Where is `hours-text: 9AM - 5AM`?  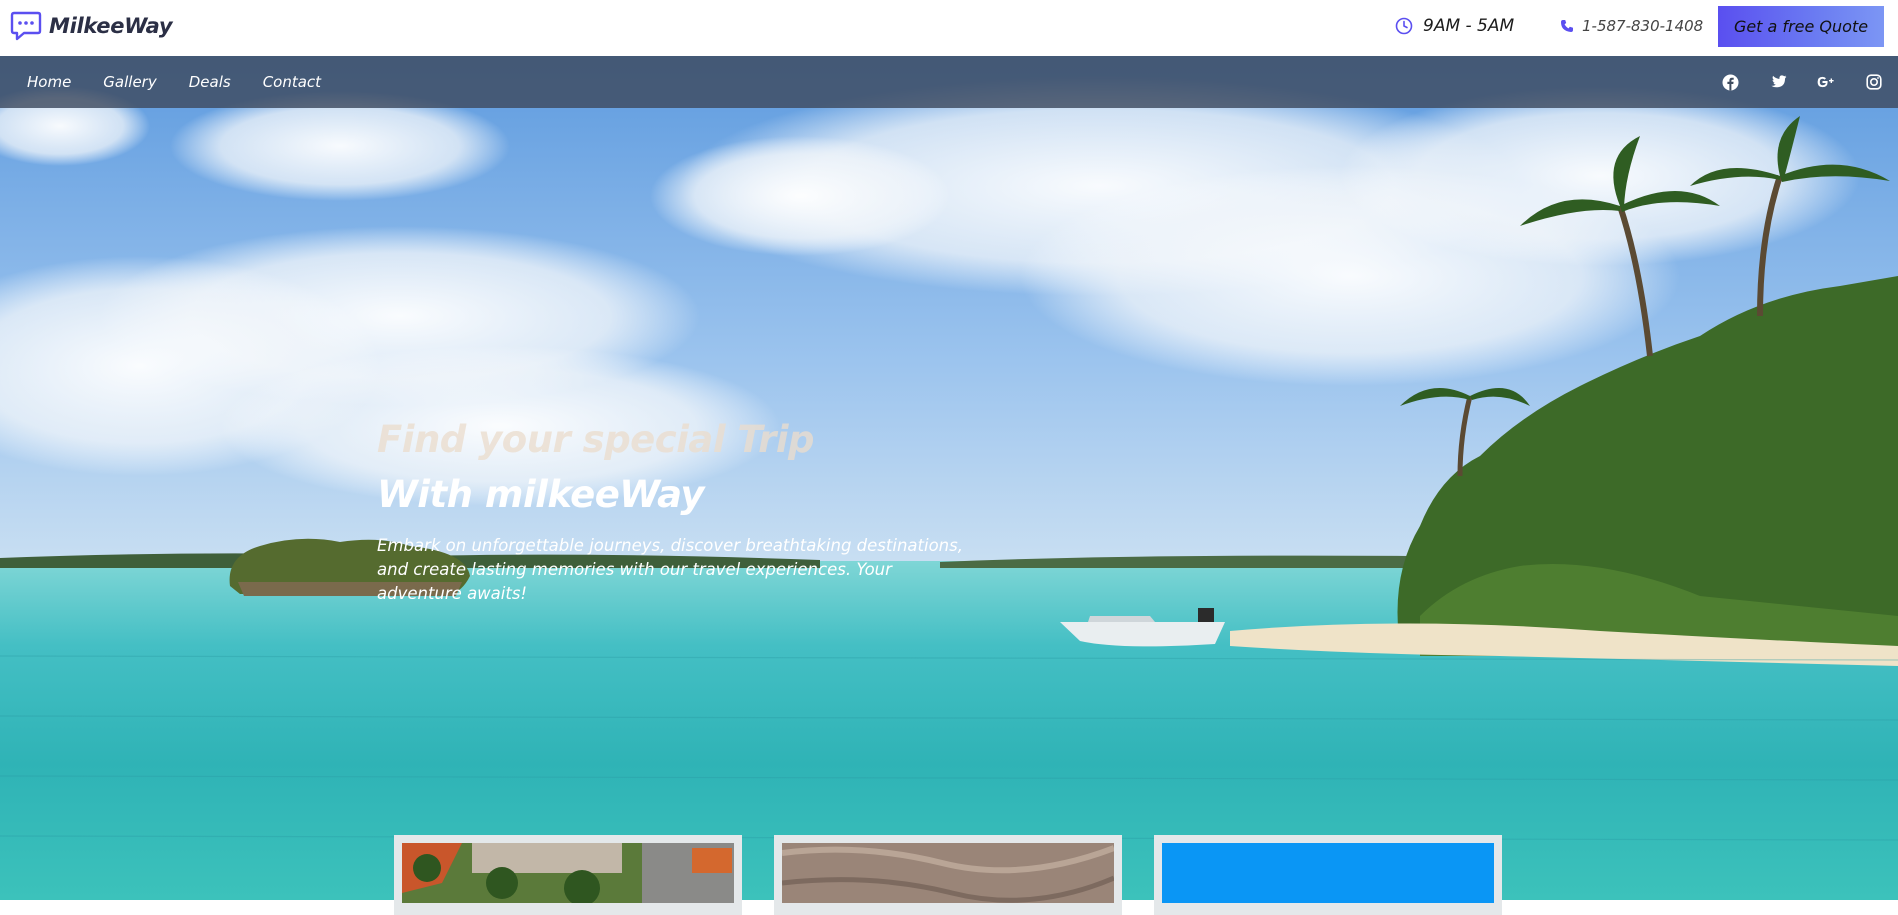
hours-text: 9AM - 5AM is located at coordinates (1469, 26).